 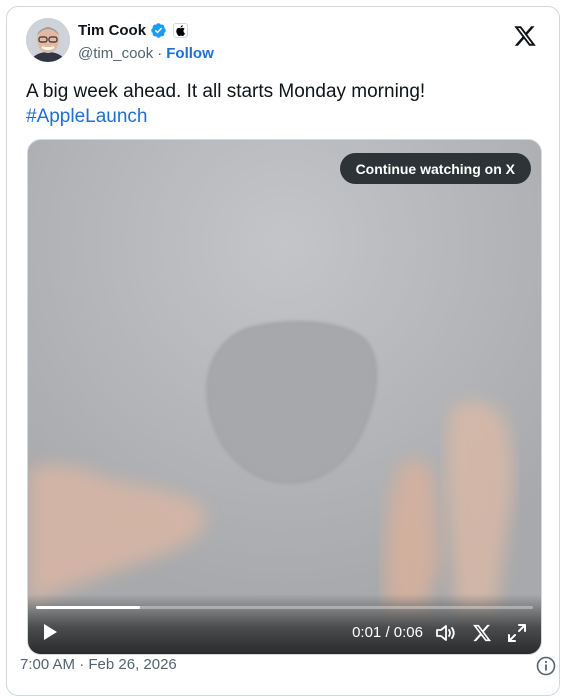 I want to click on handle-row: @tim_cook · Follow, so click(x=146, y=53).